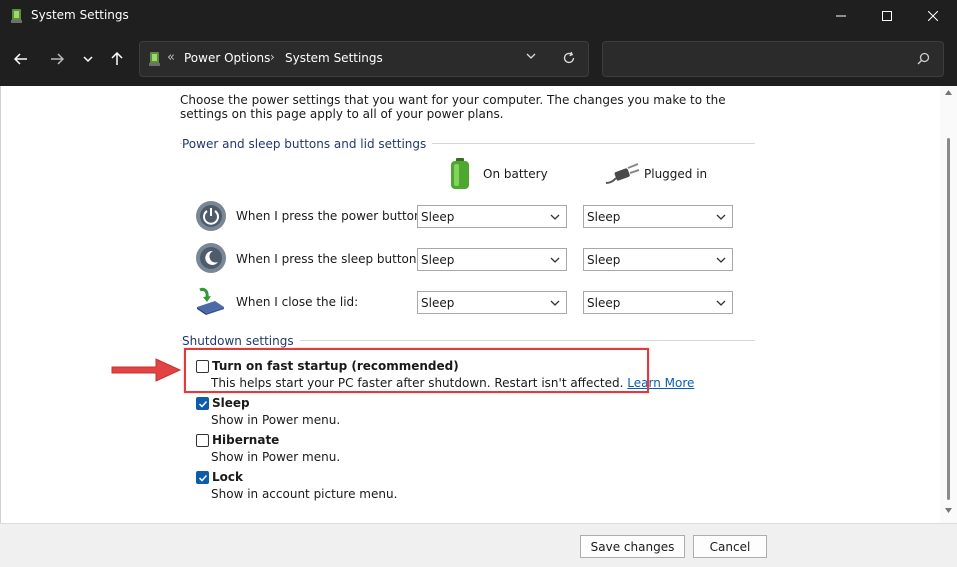  Describe the element at coordinates (304, 494) in the screenshot. I see `lock-description: Show in account picture menu.` at that location.